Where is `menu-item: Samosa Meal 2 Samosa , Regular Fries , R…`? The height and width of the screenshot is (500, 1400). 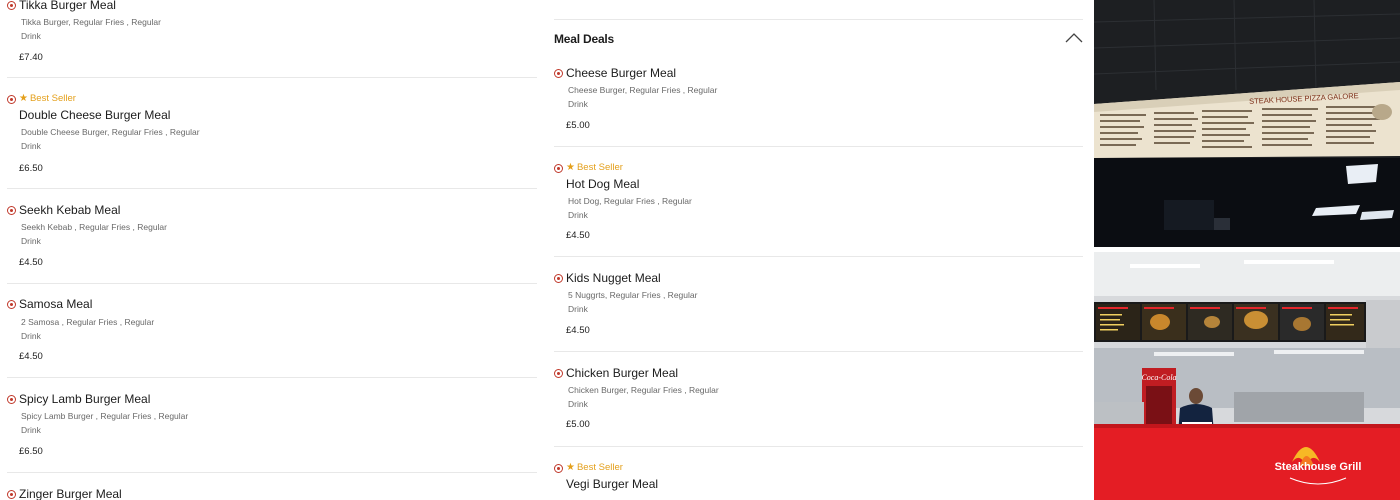 menu-item: Samosa Meal 2 Samosa , Regular Fries , R… is located at coordinates (272, 331).